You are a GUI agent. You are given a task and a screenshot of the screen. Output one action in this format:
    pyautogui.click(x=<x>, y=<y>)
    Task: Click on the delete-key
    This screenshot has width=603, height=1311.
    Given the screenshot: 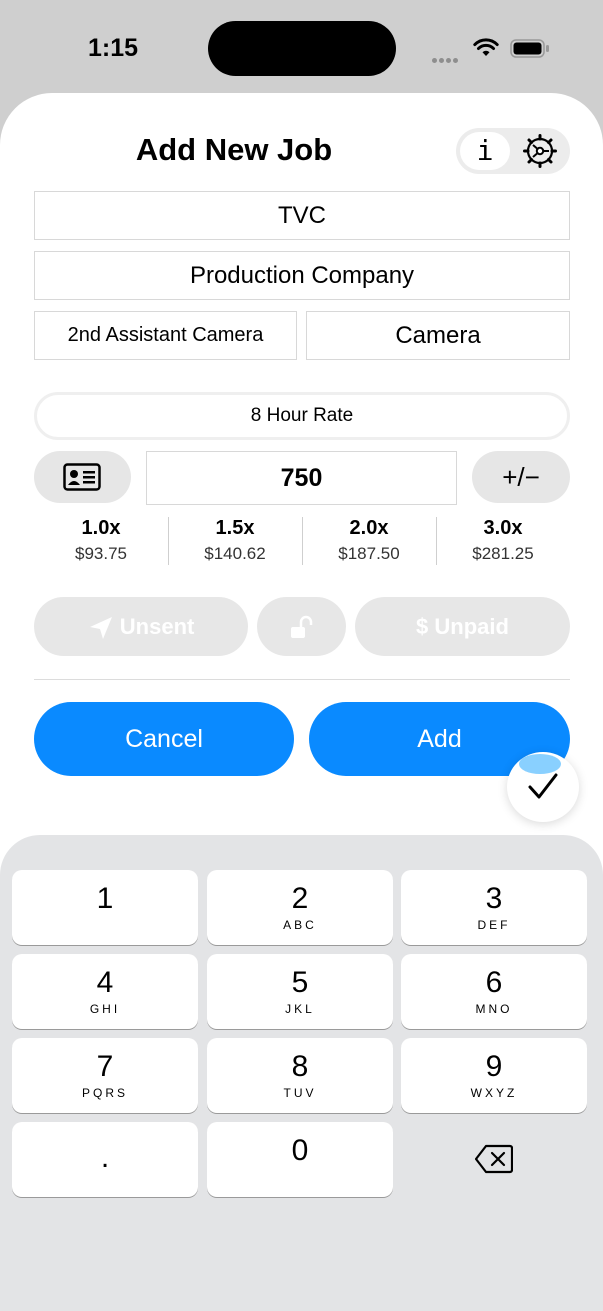 What is the action you would take?
    pyautogui.click(x=494, y=1159)
    